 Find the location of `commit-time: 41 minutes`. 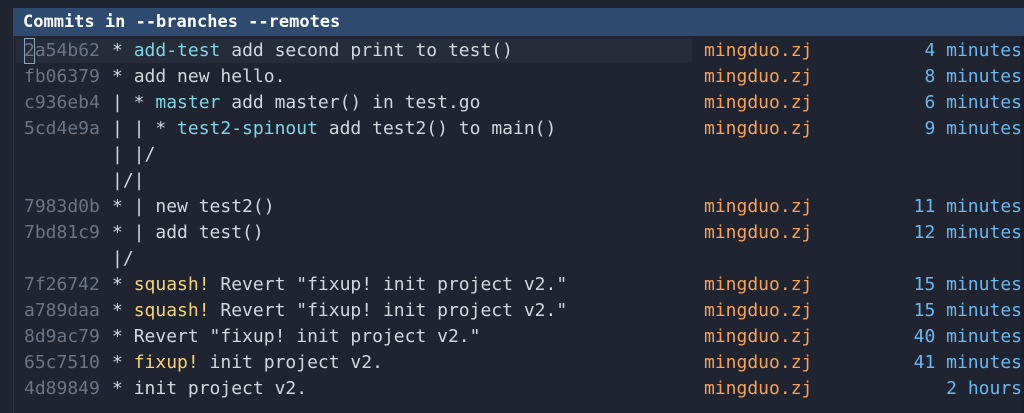

commit-time: 41 minutes is located at coordinates (967, 362).